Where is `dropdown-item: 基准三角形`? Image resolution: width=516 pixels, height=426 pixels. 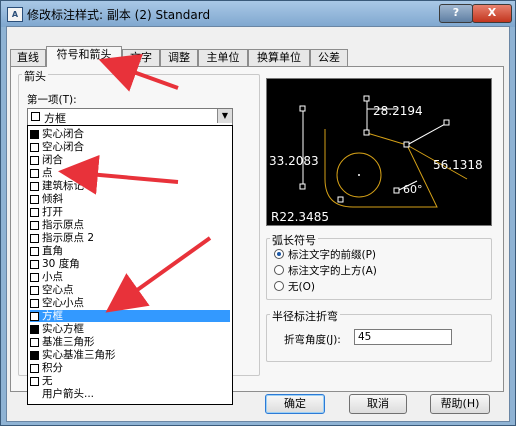
dropdown-item: 基准三角形 is located at coordinates (130, 342).